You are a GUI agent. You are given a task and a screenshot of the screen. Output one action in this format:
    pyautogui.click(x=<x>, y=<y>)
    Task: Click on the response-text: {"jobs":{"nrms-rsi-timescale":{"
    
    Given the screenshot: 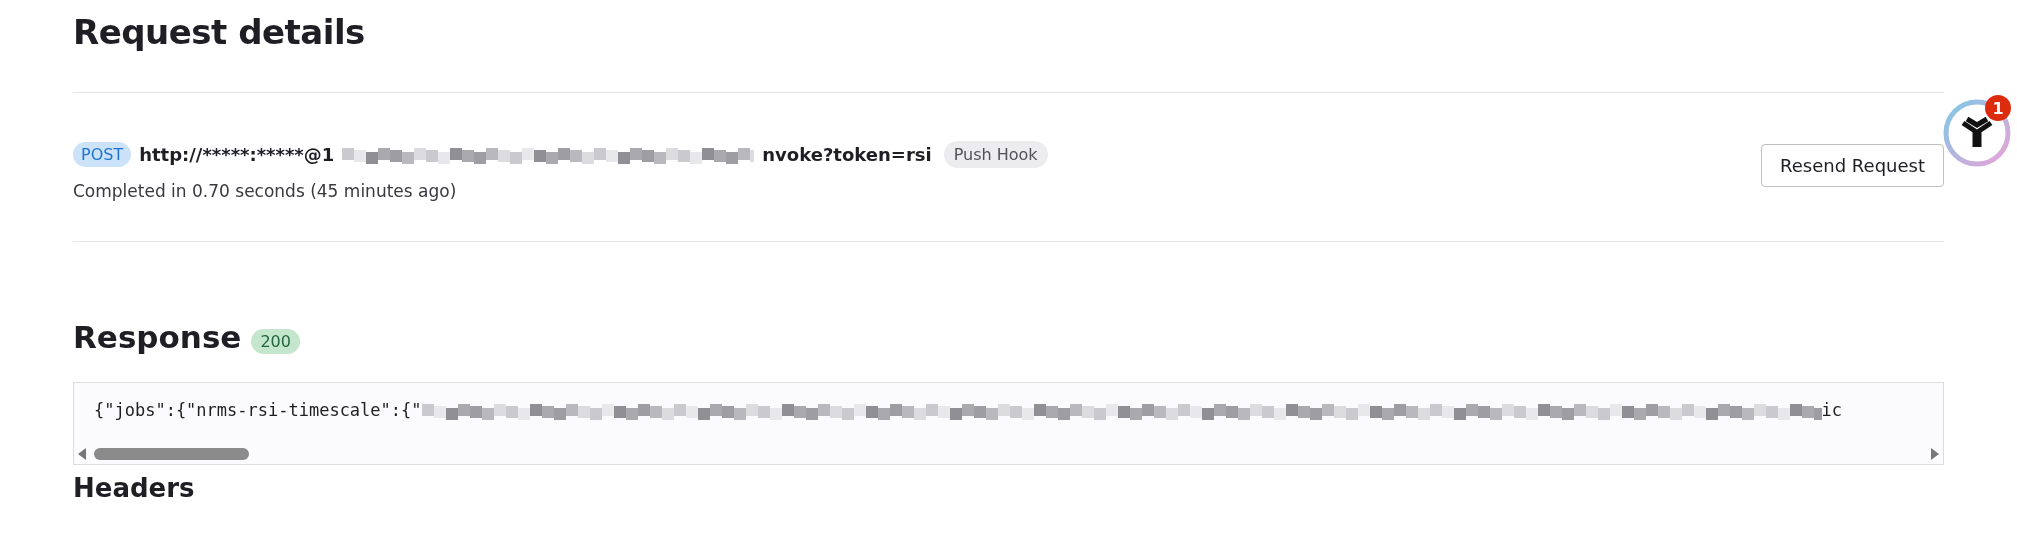 What is the action you would take?
    pyautogui.click(x=258, y=410)
    